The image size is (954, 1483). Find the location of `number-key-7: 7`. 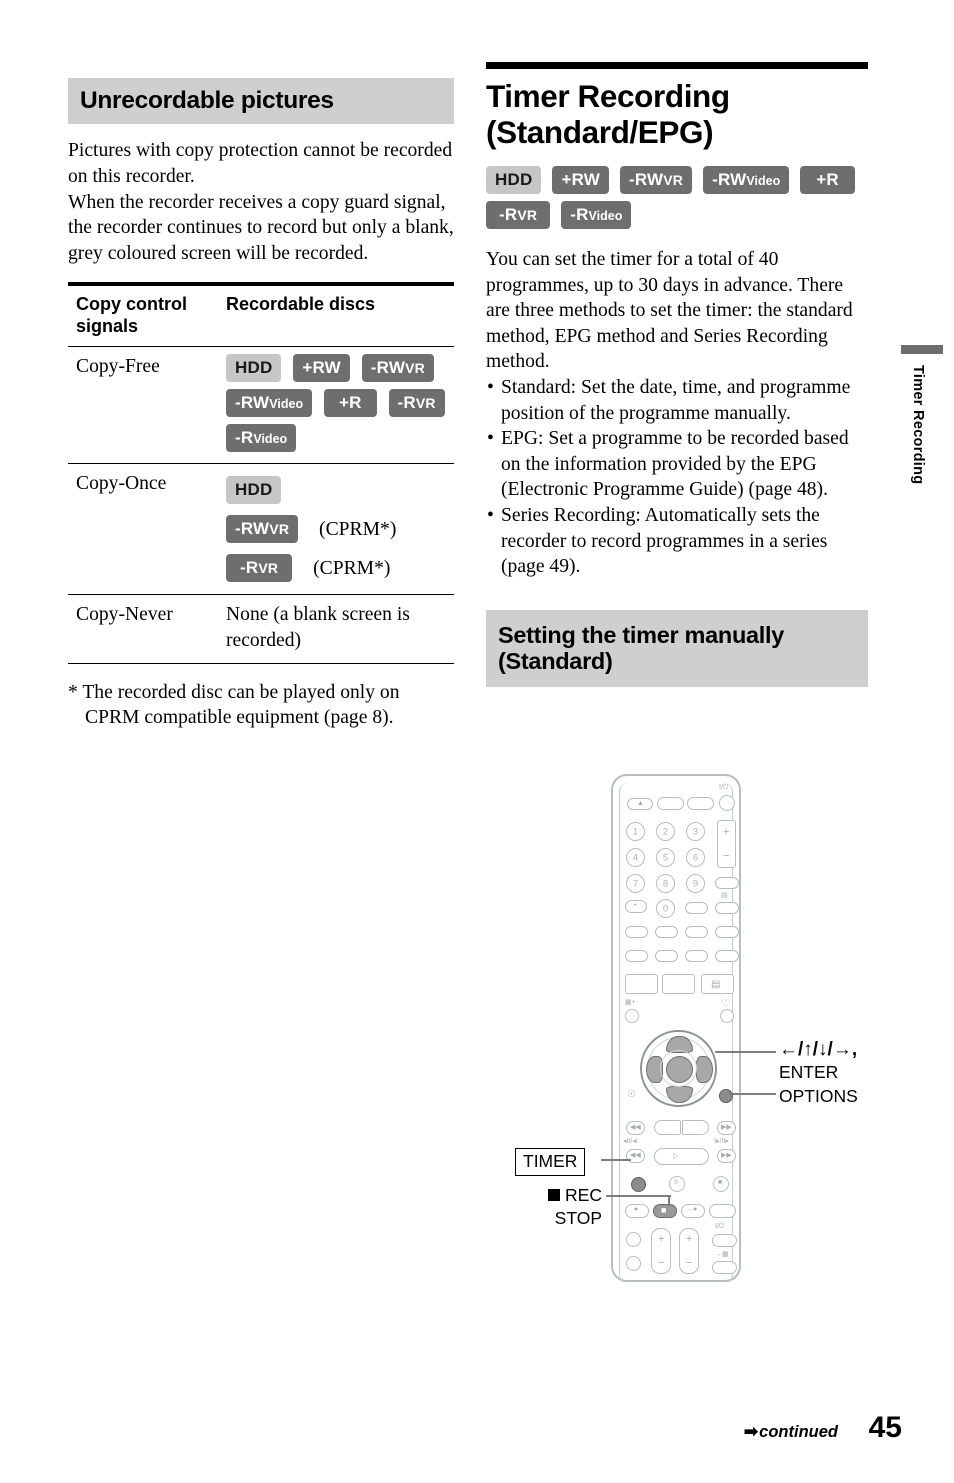

number-key-7: 7 is located at coordinates (635, 883).